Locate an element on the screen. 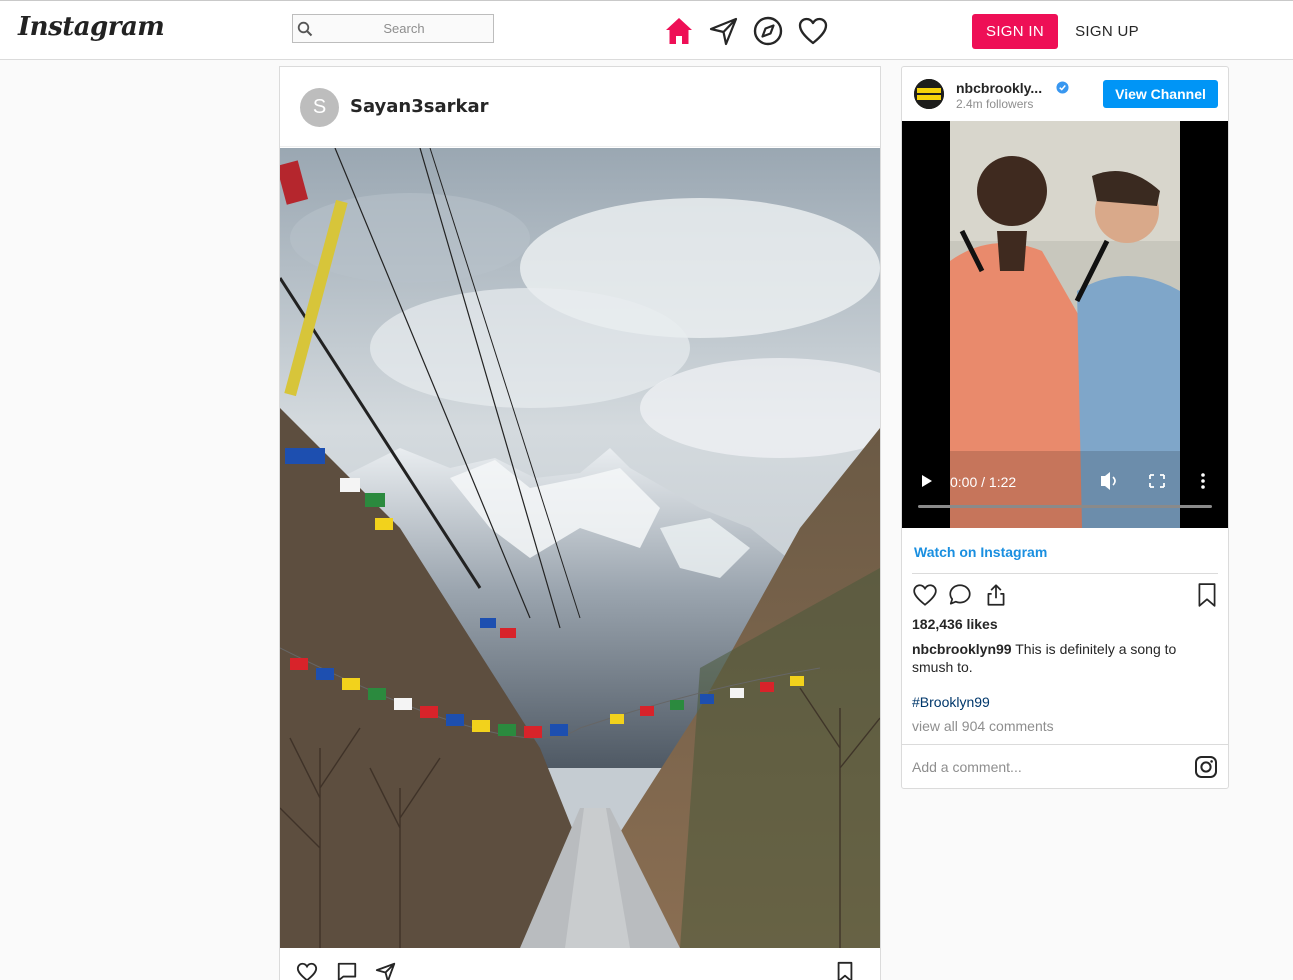 This screenshot has width=1293, height=980. top-navigation-bar: Instagram SIGN IN SIGN UP is located at coordinates (646, 30).